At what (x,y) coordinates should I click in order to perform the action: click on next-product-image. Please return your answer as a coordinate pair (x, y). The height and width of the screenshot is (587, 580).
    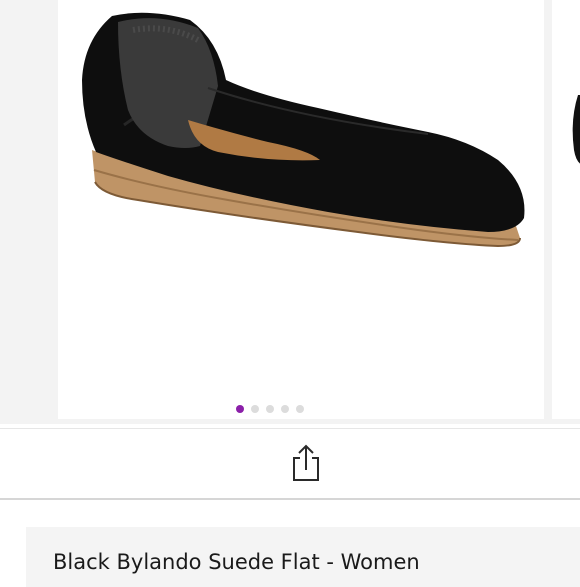
    Looking at the image, I should click on (566, 209).